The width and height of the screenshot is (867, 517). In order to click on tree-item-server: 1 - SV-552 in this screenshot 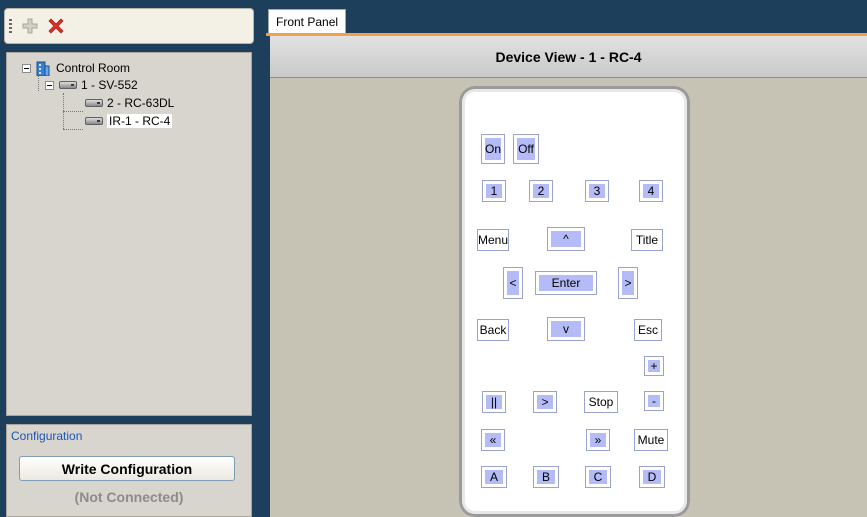, I will do `click(91, 85)`.